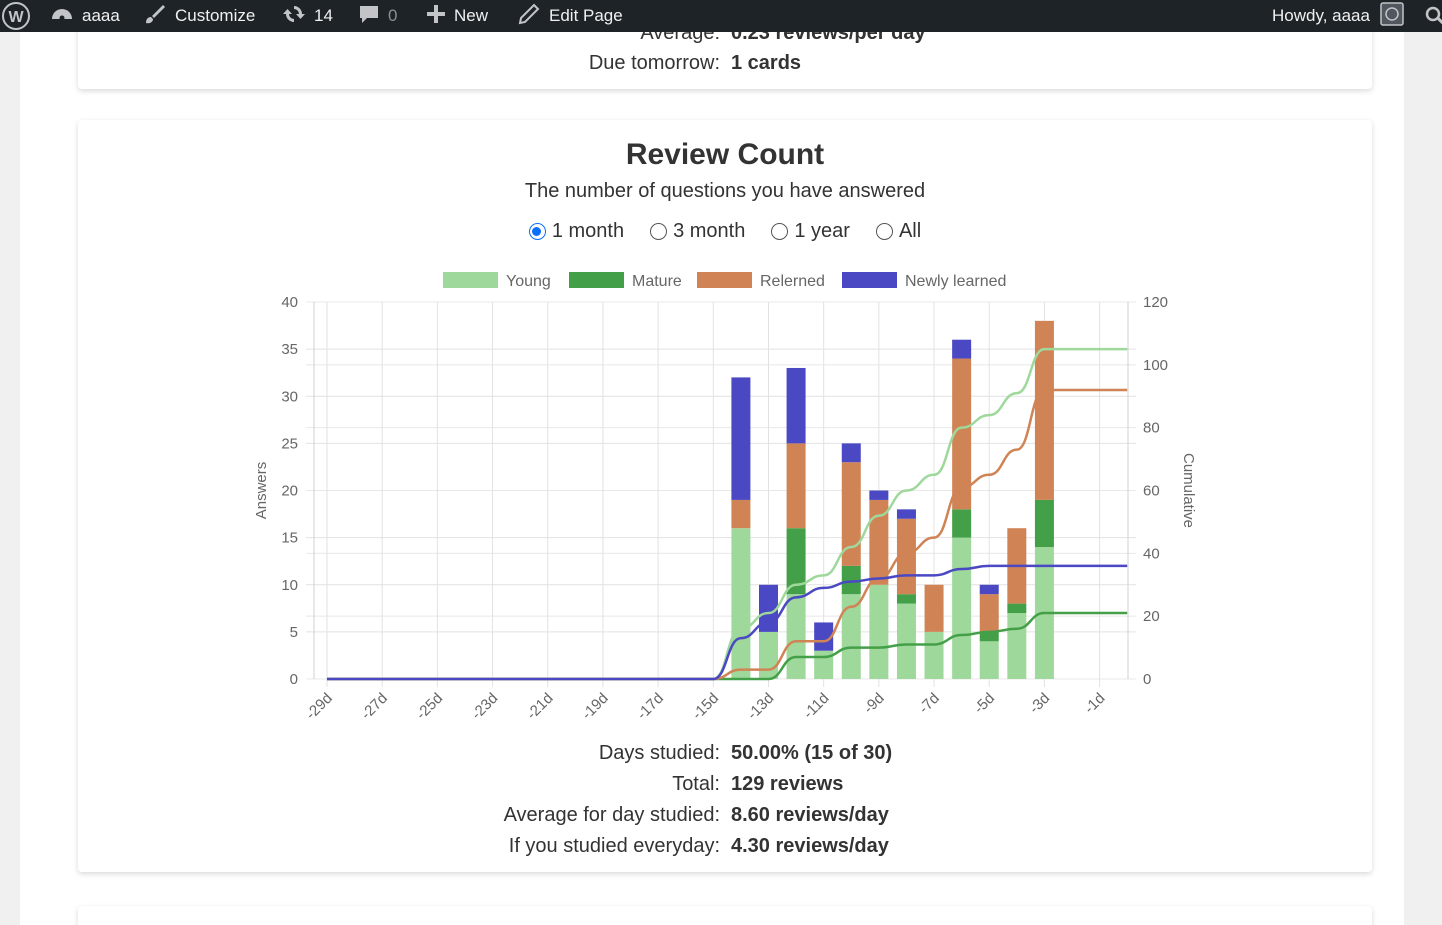 The width and height of the screenshot is (1442, 925). What do you see at coordinates (929, 703) in the screenshot?
I see `x-tick-label: -7d` at bounding box center [929, 703].